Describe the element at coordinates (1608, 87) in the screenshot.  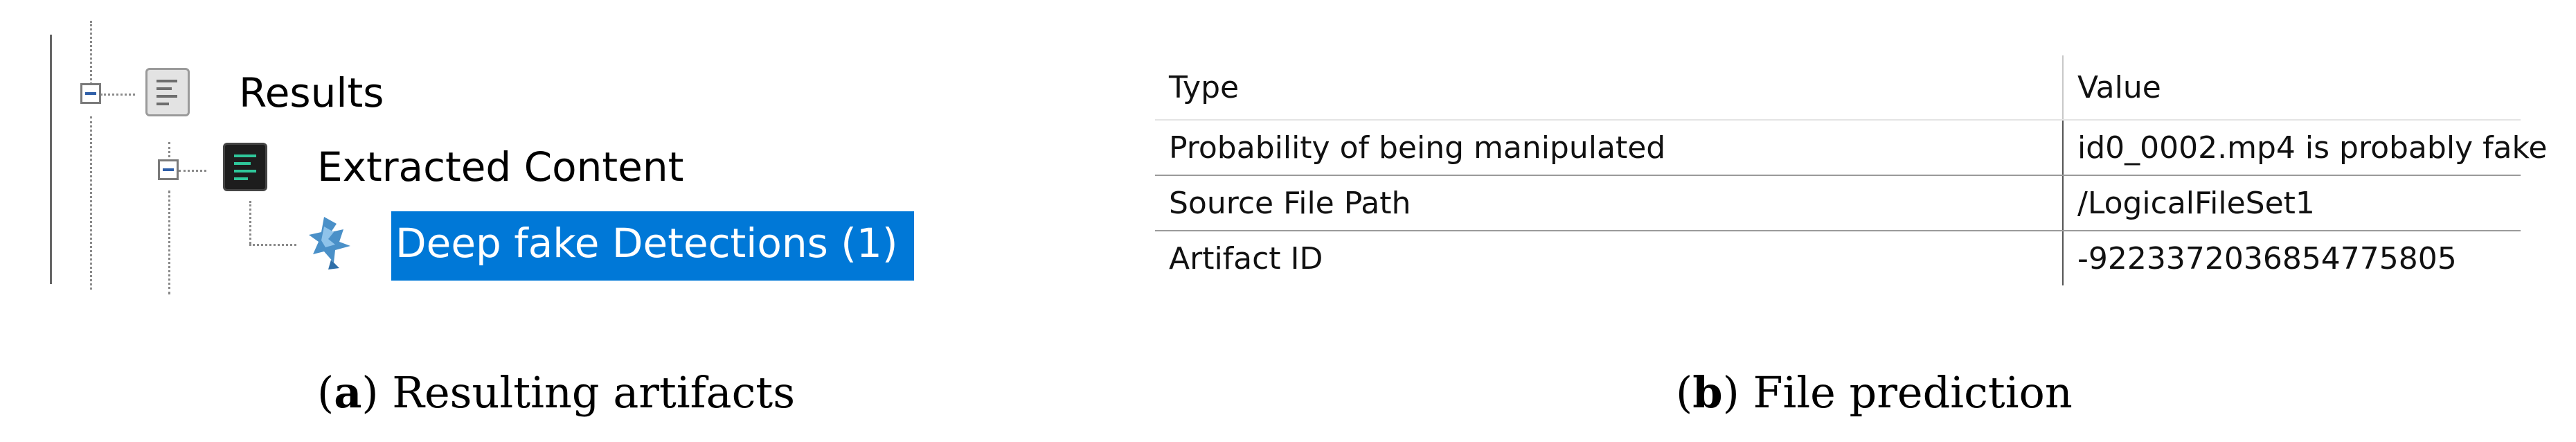
I see `column-header-type: Type` at that location.